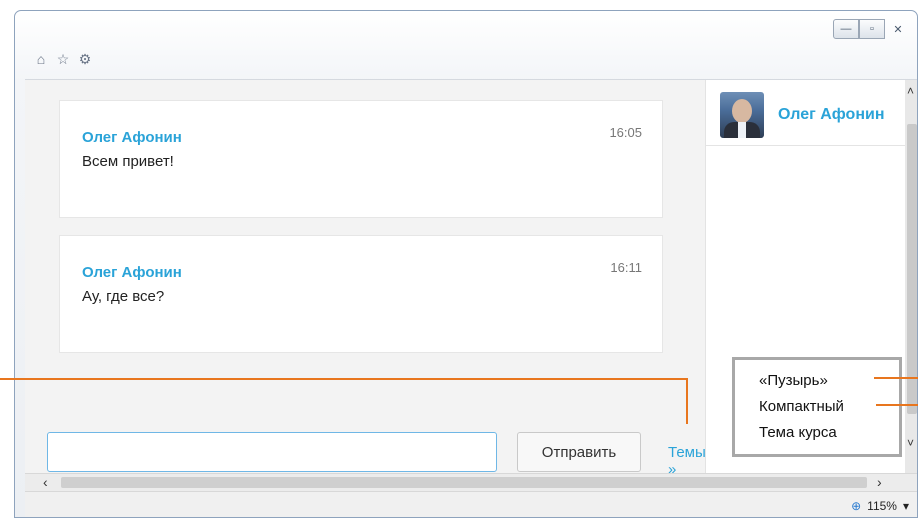 The image size is (918, 518). I want to click on zoom-icon: ⊕, so click(856, 506).